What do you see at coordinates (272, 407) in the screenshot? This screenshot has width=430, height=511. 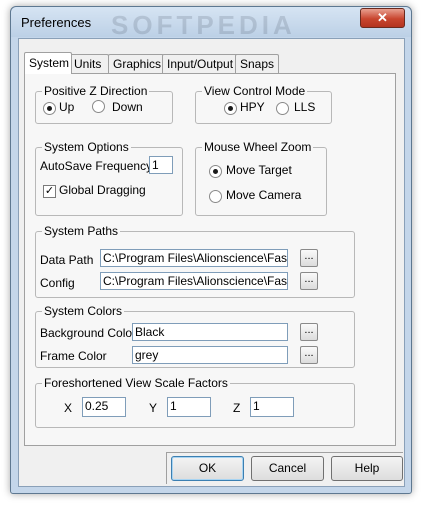 I see `scale-z-input: 1` at bounding box center [272, 407].